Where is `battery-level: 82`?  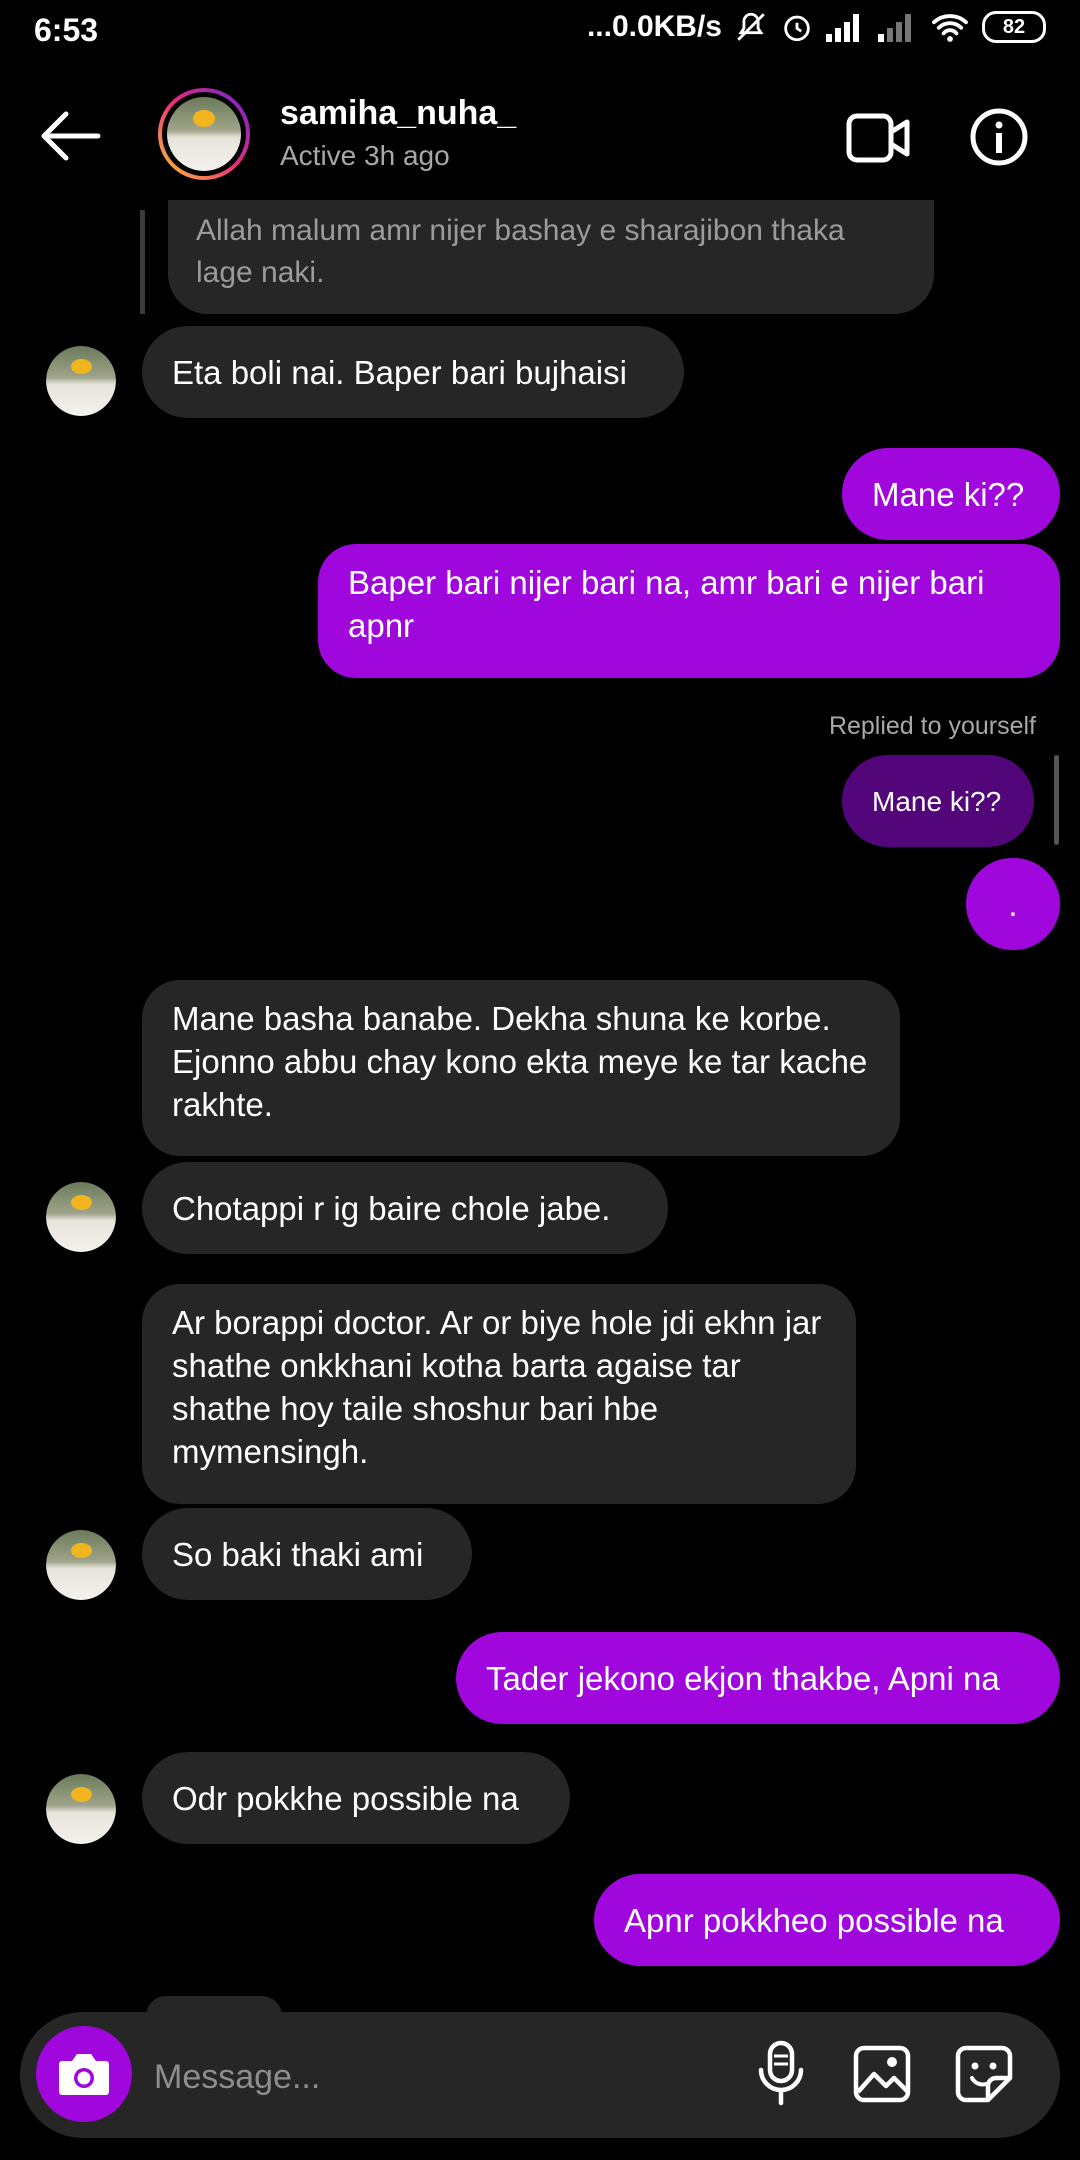
battery-level: 82 is located at coordinates (1014, 26).